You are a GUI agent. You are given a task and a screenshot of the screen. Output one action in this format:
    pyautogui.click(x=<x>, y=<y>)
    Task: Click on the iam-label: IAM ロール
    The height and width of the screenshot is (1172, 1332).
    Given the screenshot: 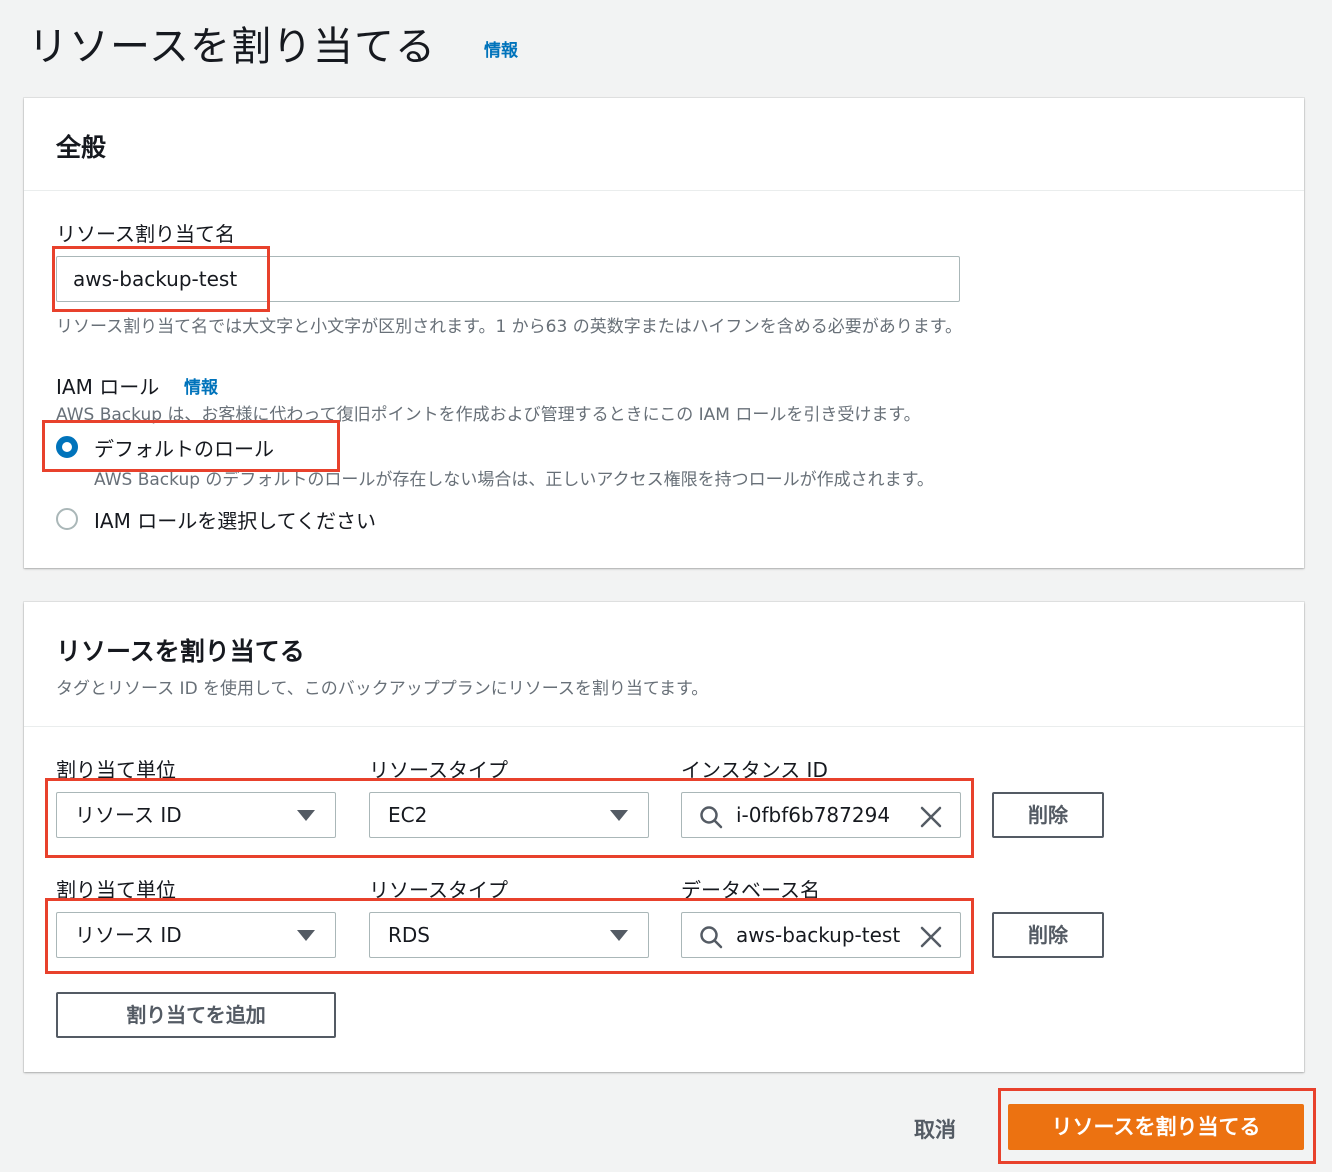 What is the action you would take?
    pyautogui.click(x=108, y=387)
    